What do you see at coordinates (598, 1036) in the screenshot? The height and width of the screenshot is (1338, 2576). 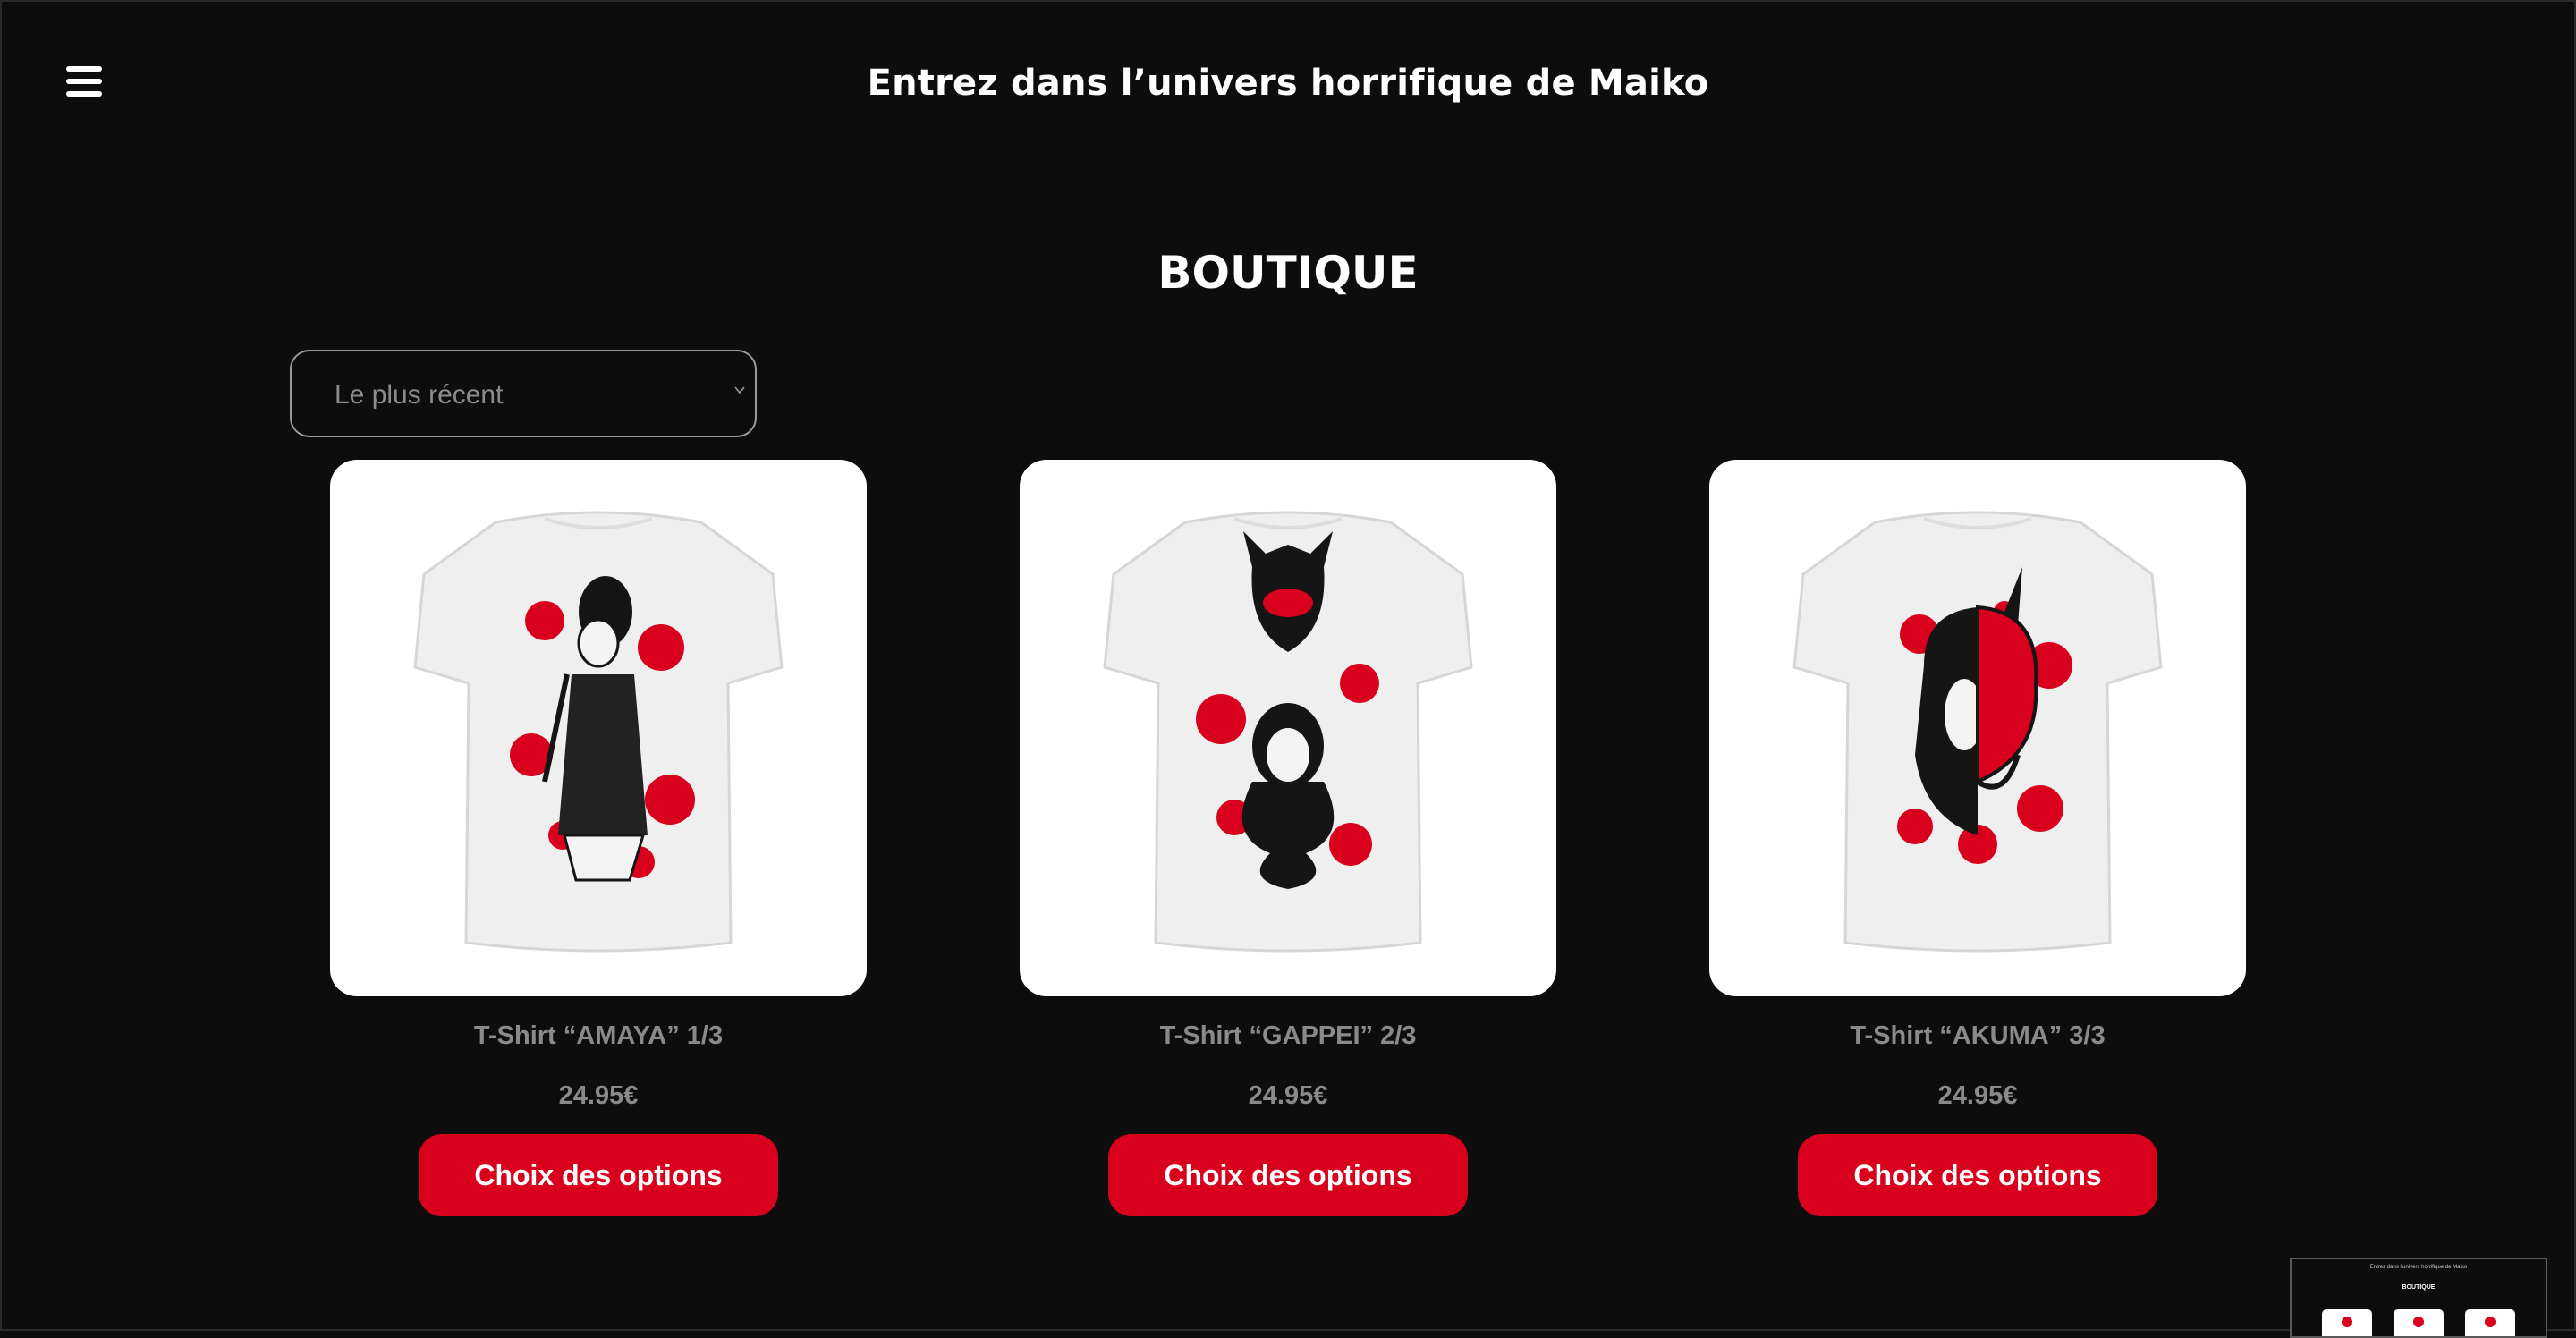 I see `product-name: T-Shirt “AMAYA” 1/3` at bounding box center [598, 1036].